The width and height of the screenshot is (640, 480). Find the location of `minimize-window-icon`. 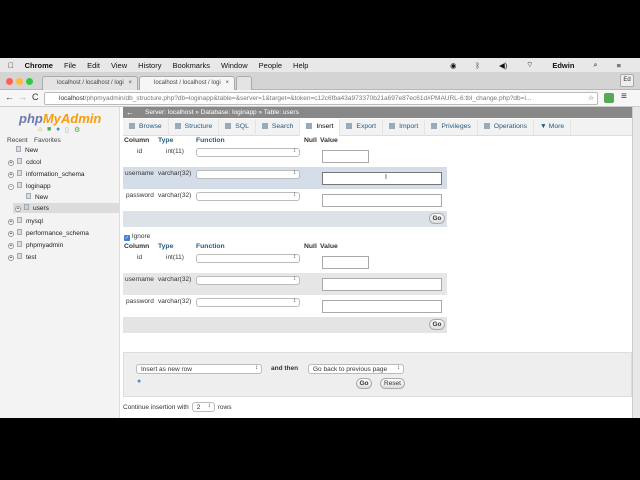

minimize-window-icon is located at coordinates (19, 81).